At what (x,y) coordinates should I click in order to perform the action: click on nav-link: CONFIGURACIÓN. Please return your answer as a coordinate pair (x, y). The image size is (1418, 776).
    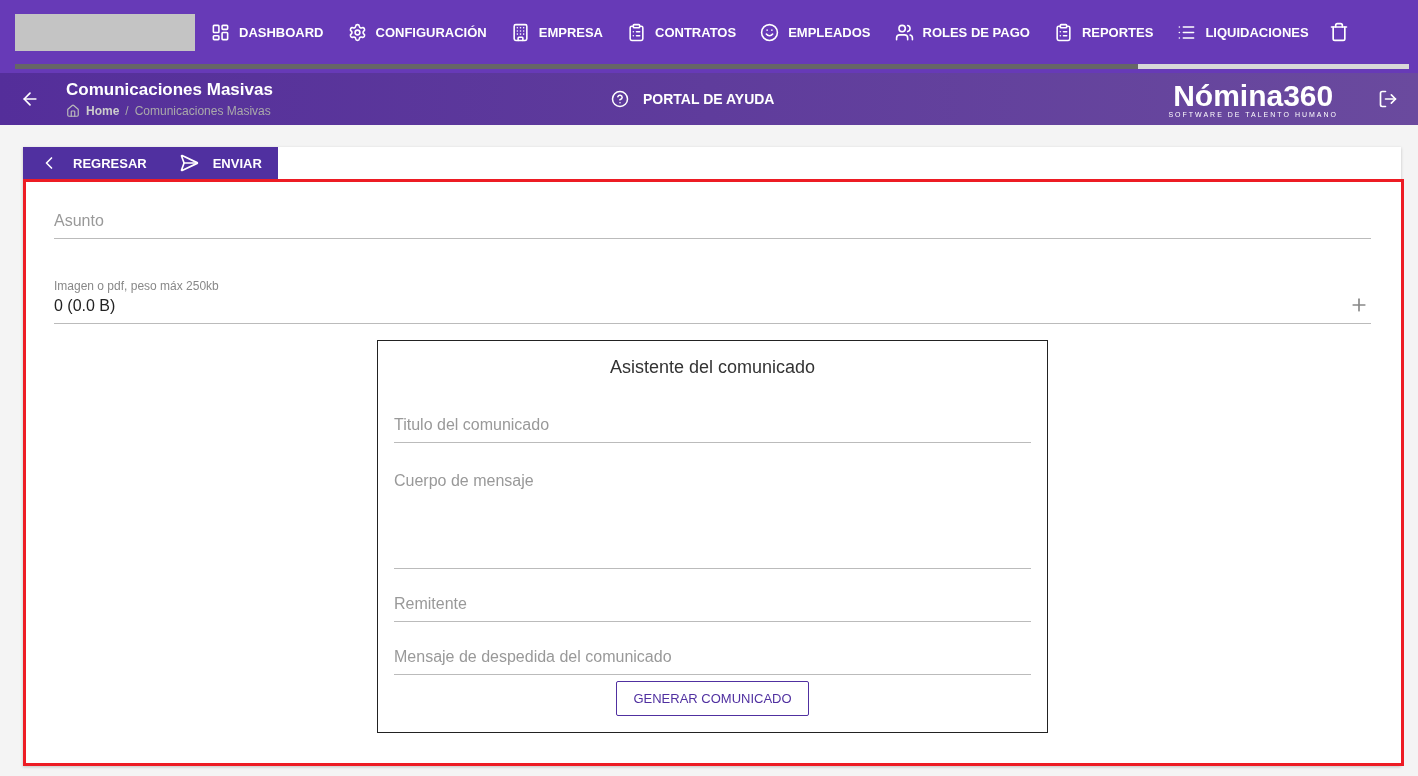
    Looking at the image, I should click on (417, 32).